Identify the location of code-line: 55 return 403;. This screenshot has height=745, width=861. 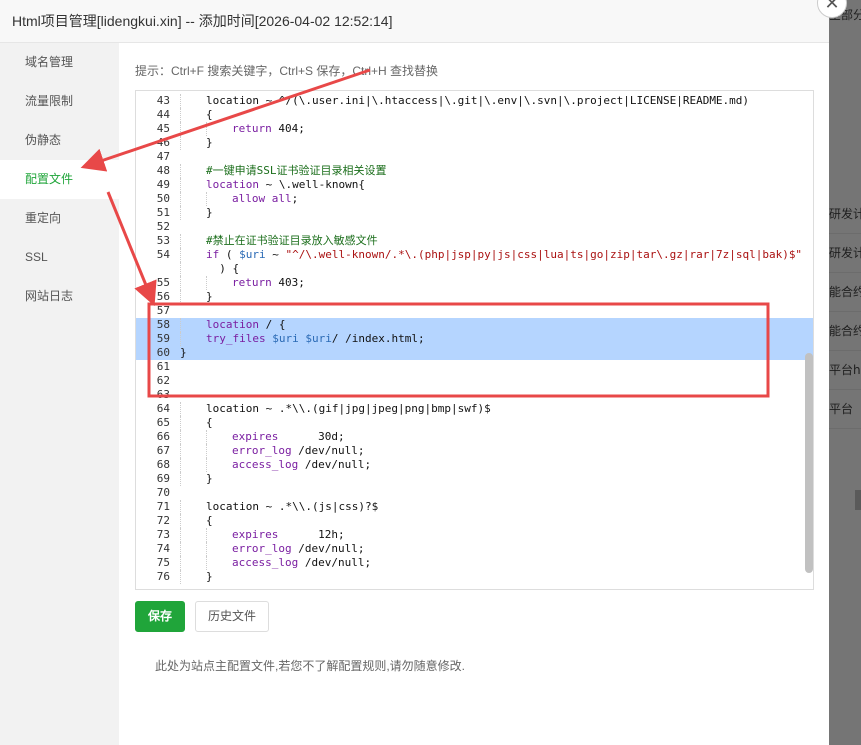
(474, 283).